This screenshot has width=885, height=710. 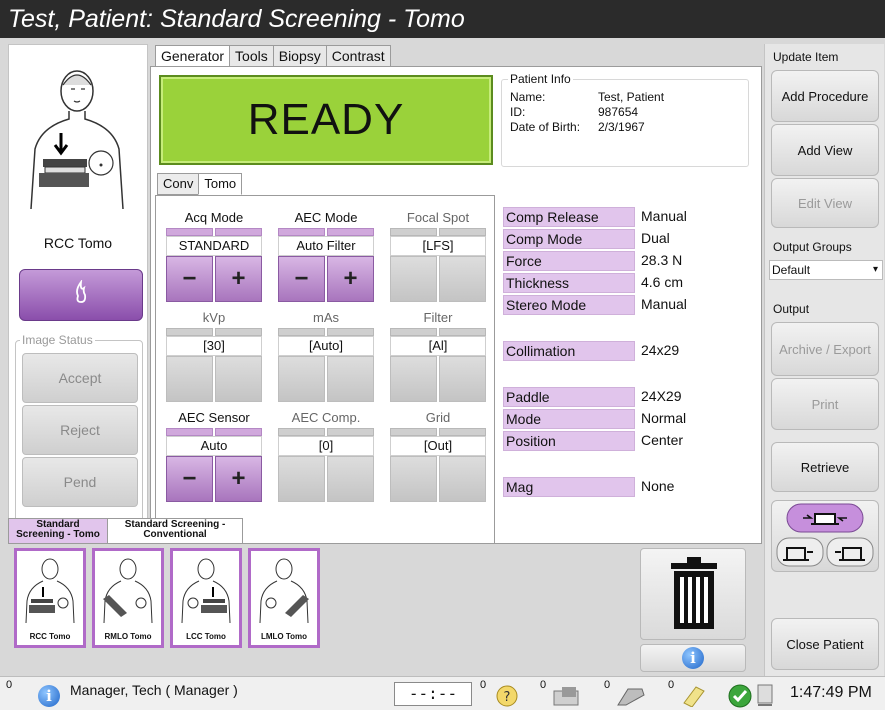 I want to click on paddle-row: Paddle 24X29, so click(x=592, y=397).